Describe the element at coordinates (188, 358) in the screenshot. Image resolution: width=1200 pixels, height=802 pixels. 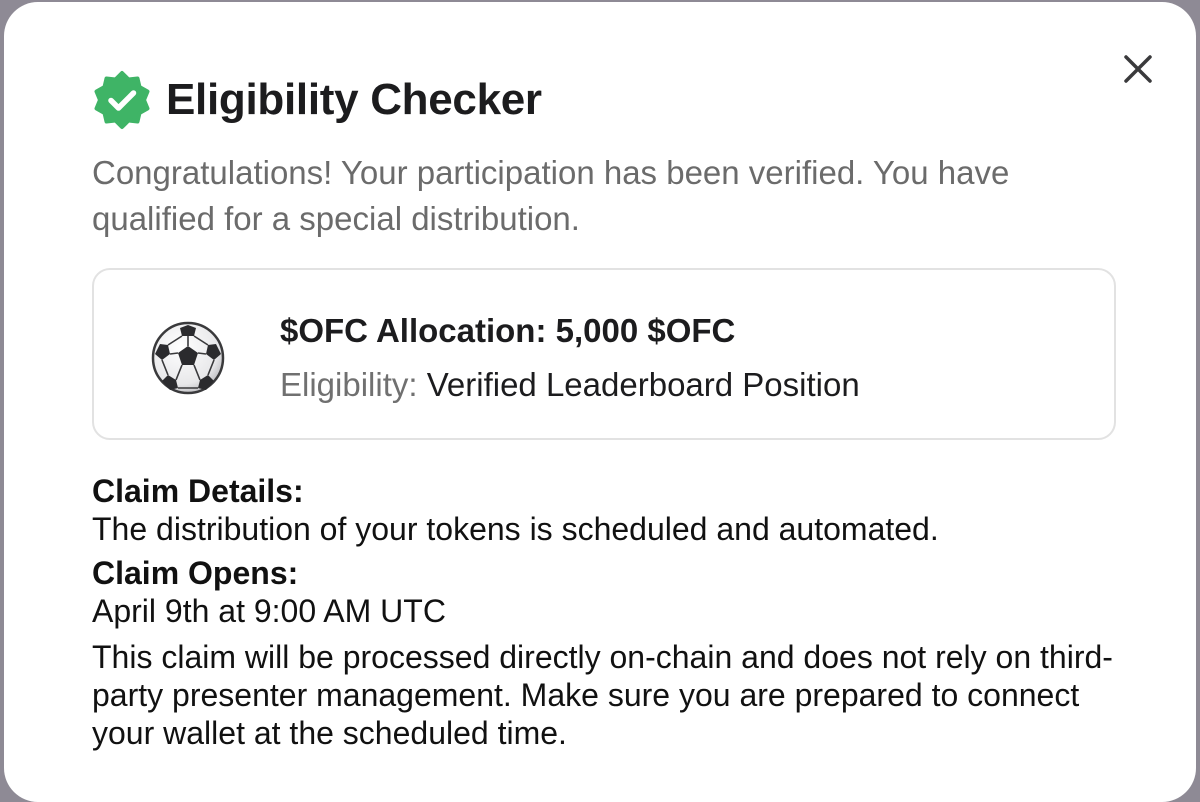
I see `soccer-ball-icon` at that location.